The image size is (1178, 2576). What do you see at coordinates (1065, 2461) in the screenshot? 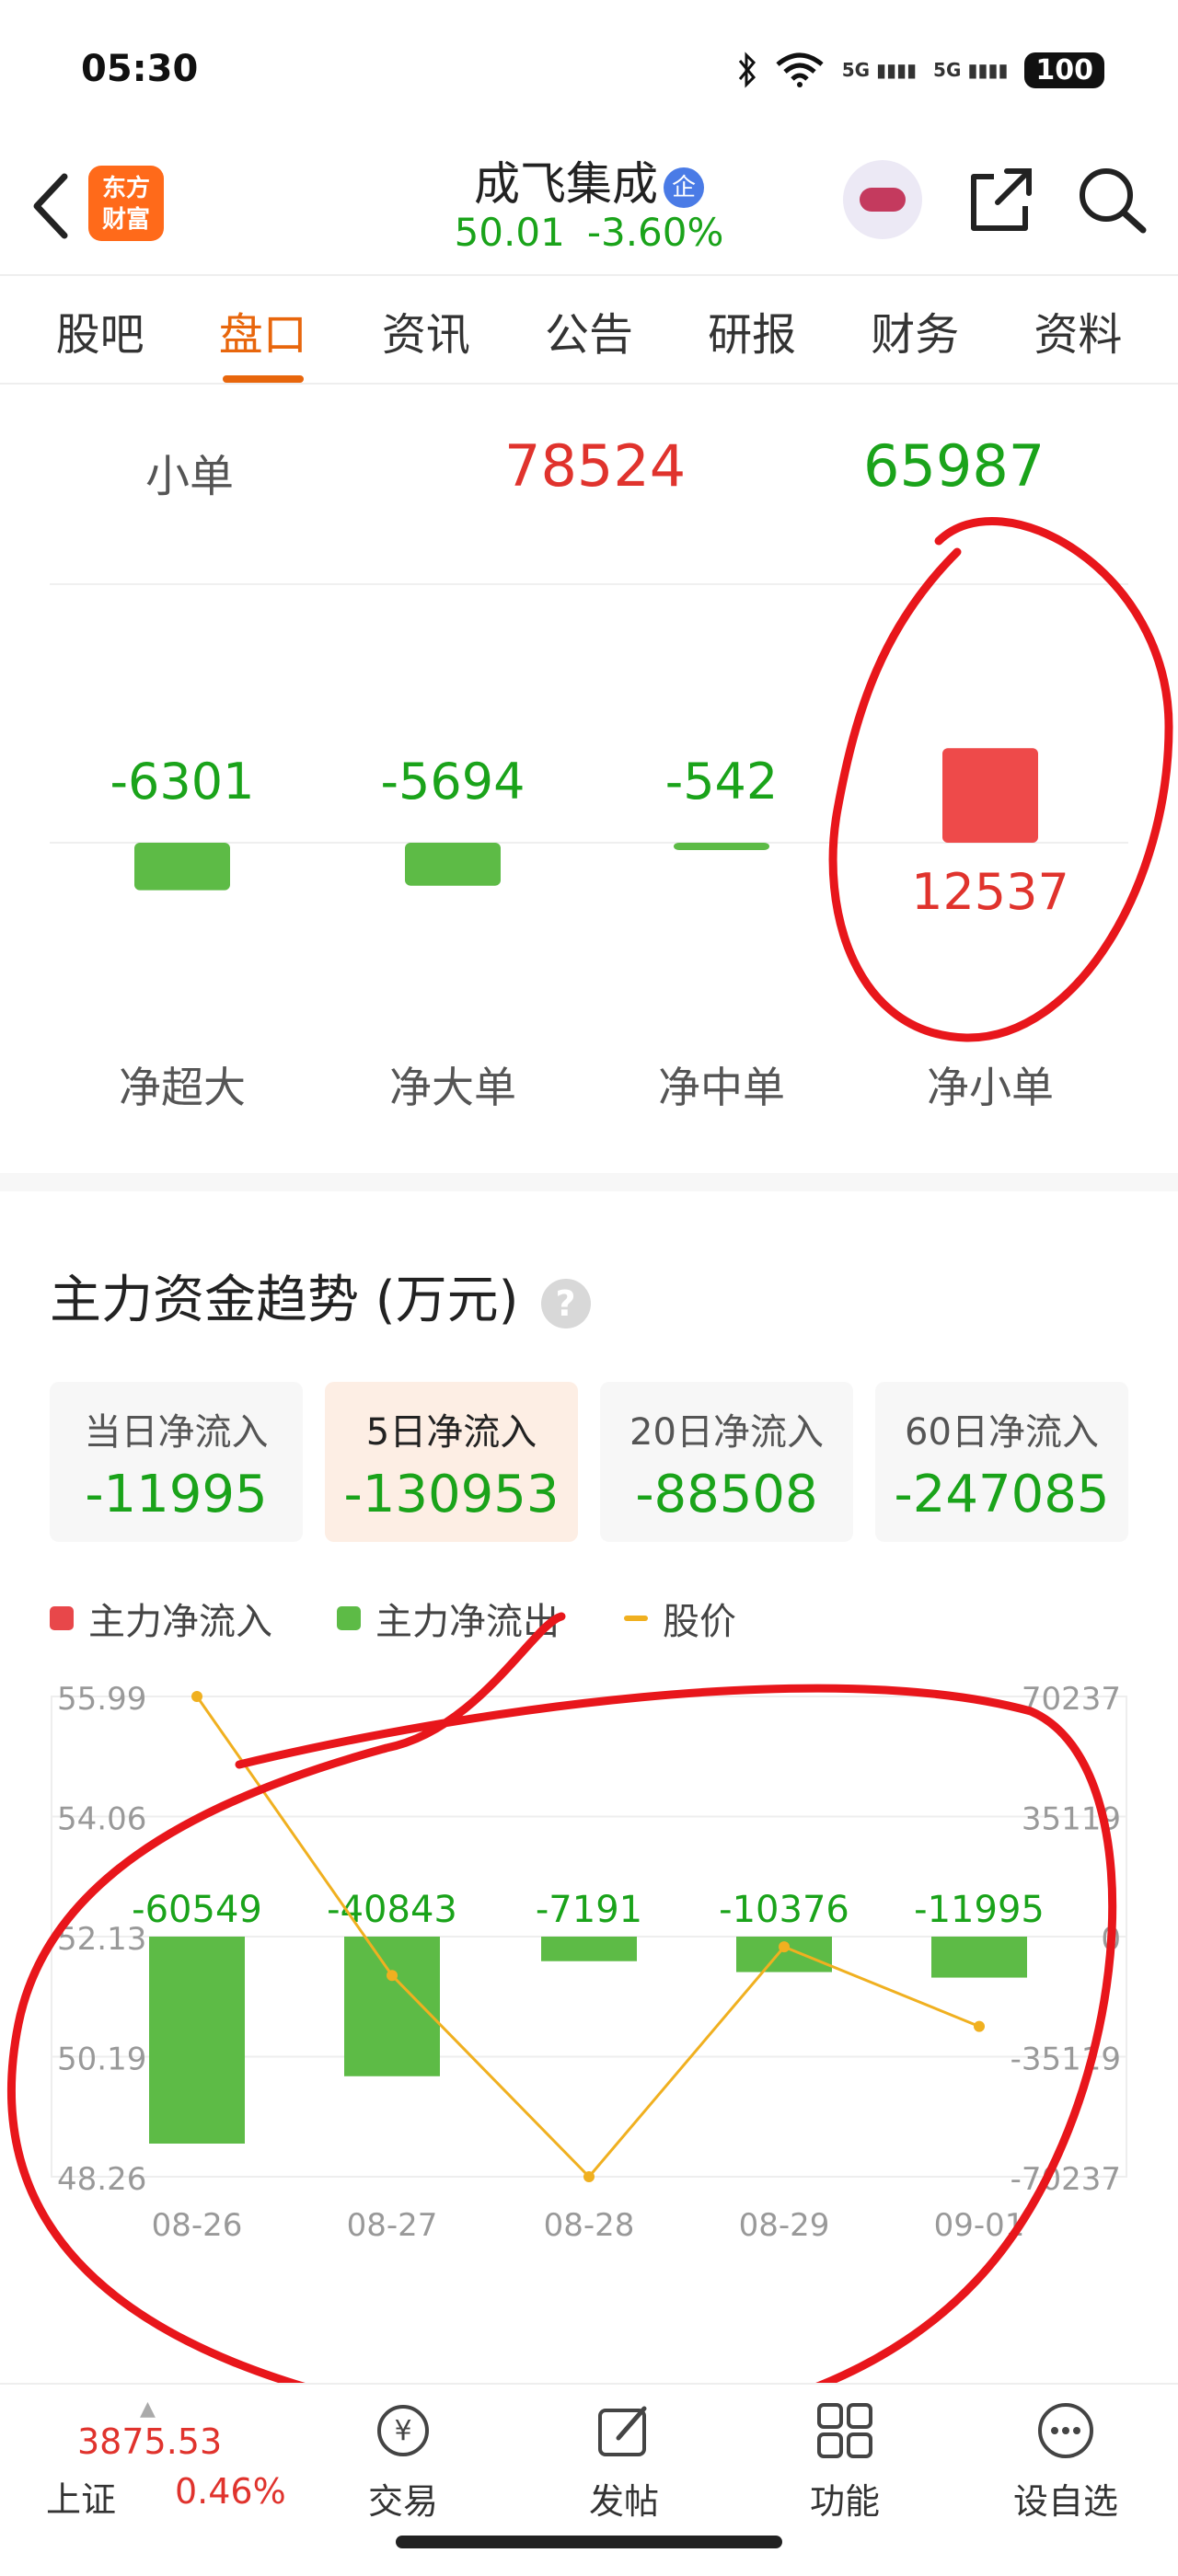
I see `nav-add-watchlist: 设自选` at bounding box center [1065, 2461].